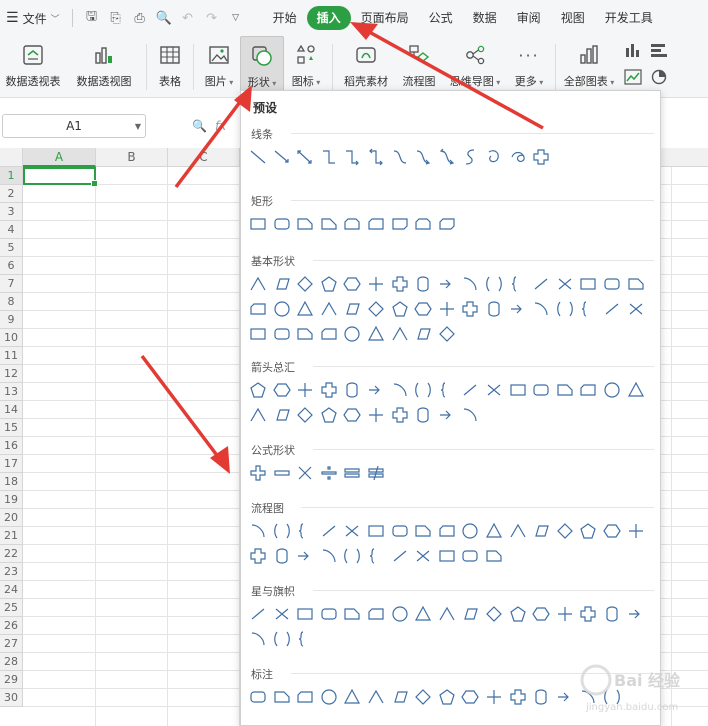 This screenshot has width=708, height=726. I want to click on shapes-button: 形状 ▾, so click(262, 67).